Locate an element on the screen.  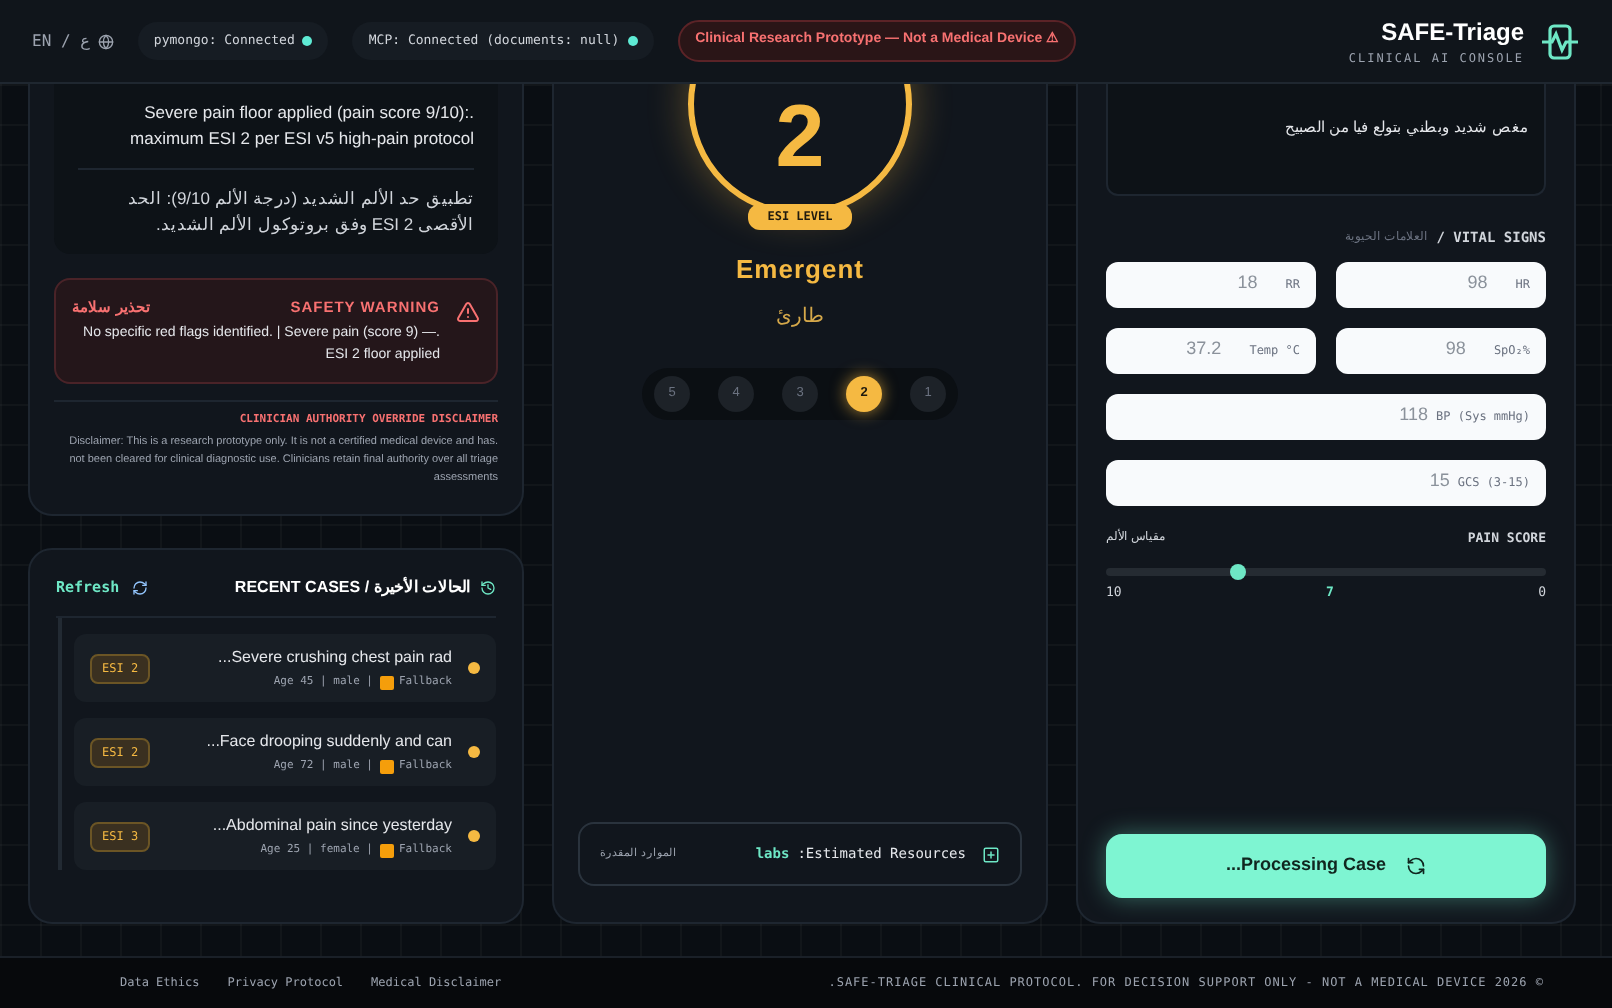
pain-slider-thumb is located at coordinates (1238, 572).